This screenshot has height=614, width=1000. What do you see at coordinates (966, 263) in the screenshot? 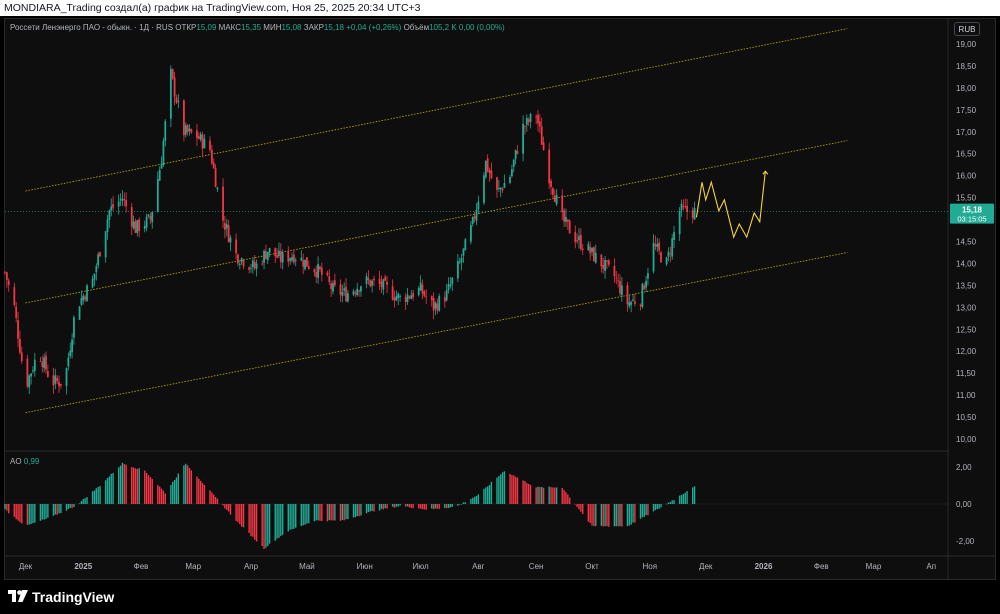
I see `price-tick-label: 14,00` at bounding box center [966, 263].